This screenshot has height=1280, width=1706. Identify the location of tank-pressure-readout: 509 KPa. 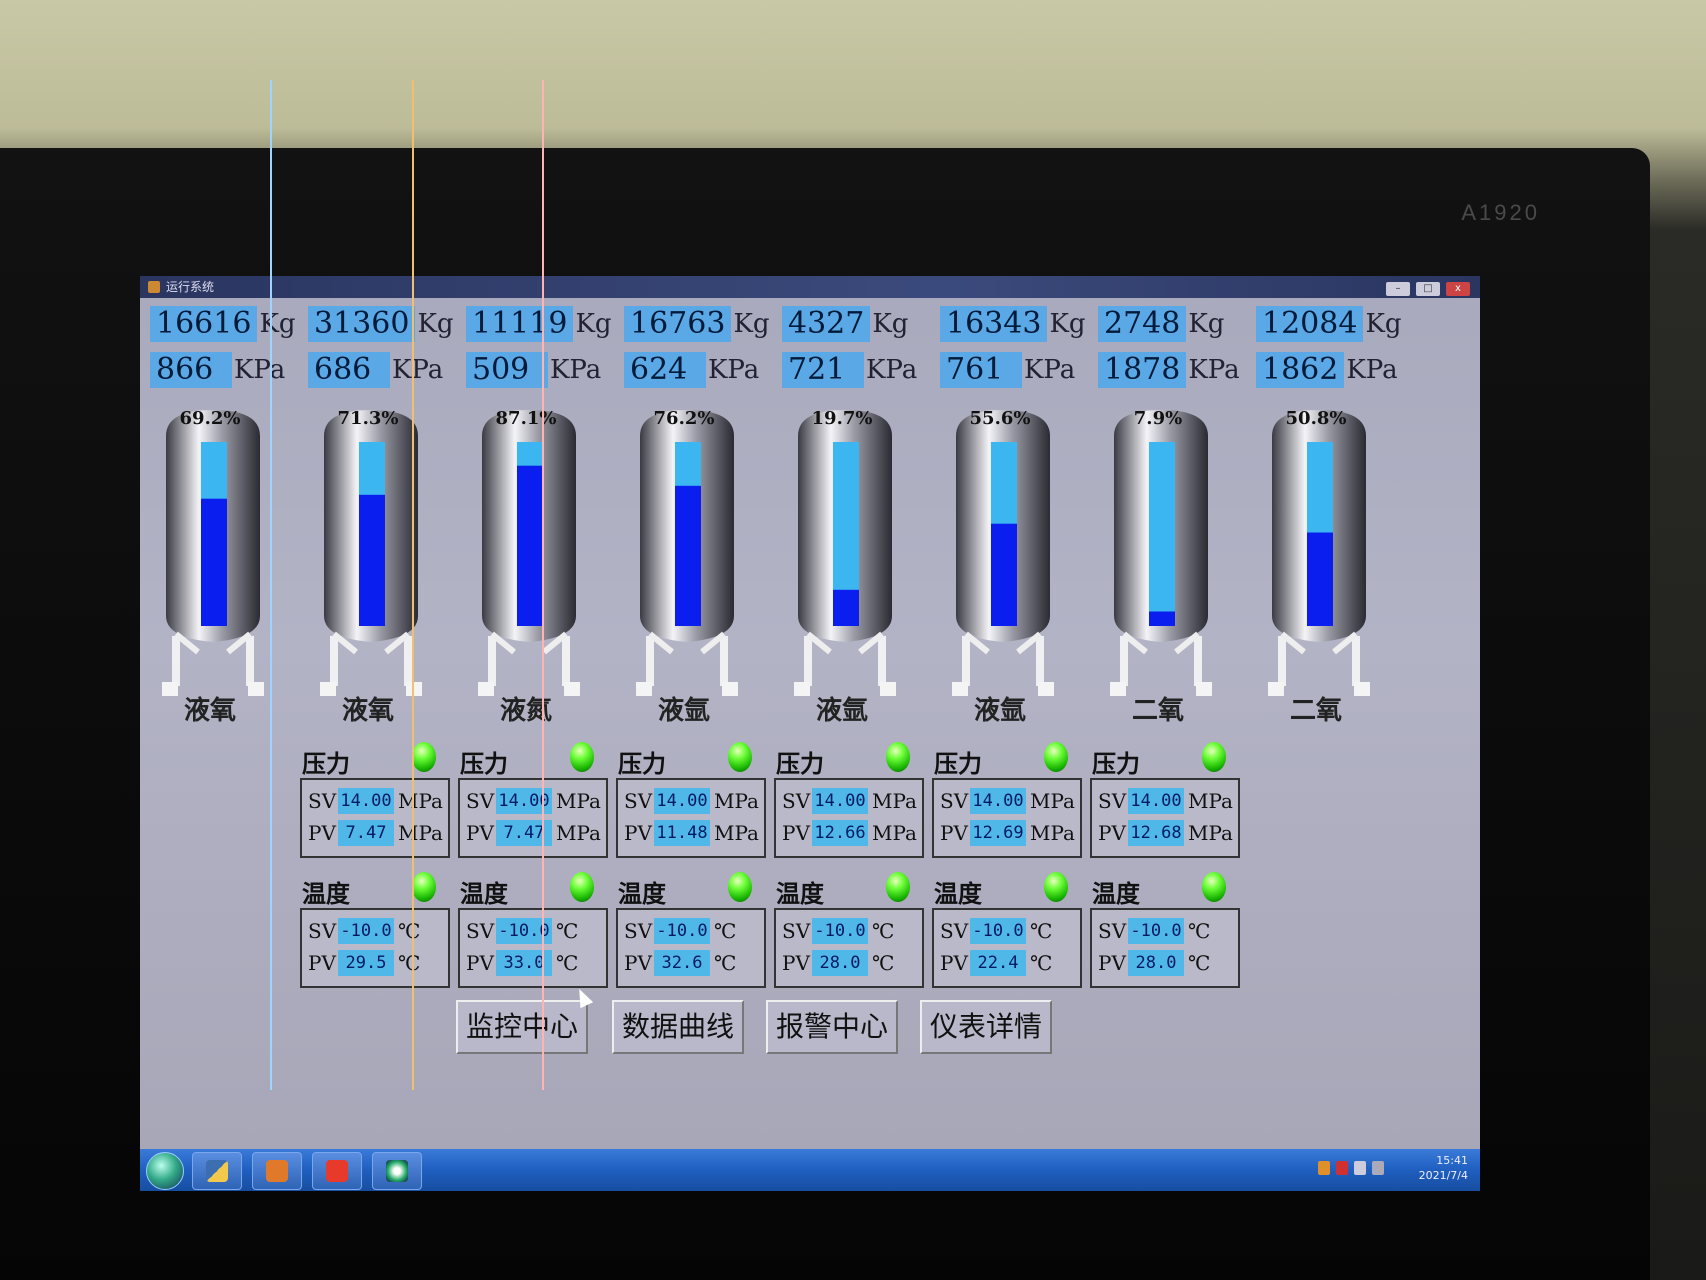
(533, 370).